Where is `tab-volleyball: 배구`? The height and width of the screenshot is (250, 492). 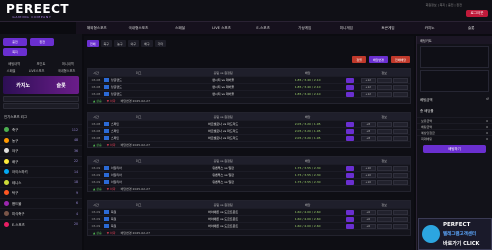 tab-volleyball: 배구 is located at coordinates (147, 43).